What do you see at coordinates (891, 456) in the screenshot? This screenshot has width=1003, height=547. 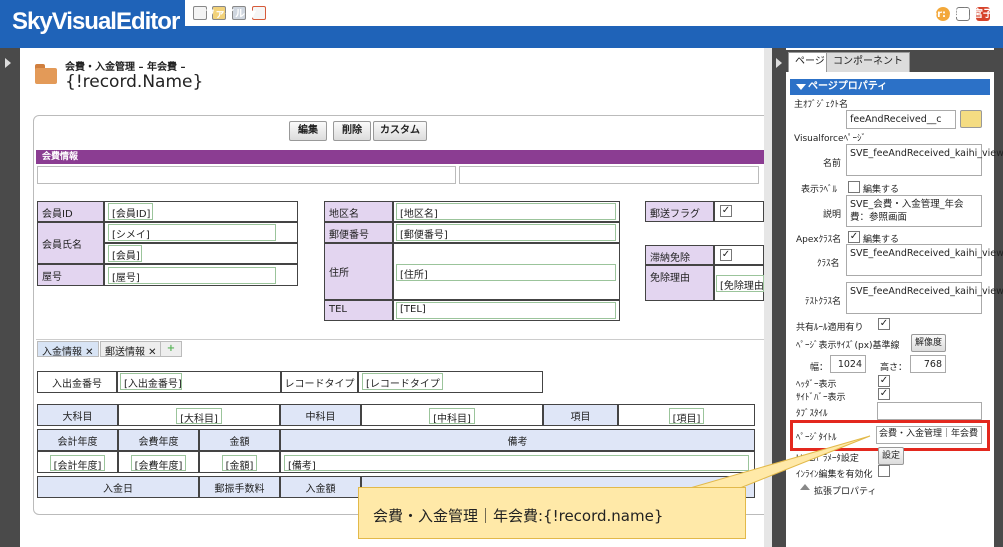 I see `url-param-button: 設定` at bounding box center [891, 456].